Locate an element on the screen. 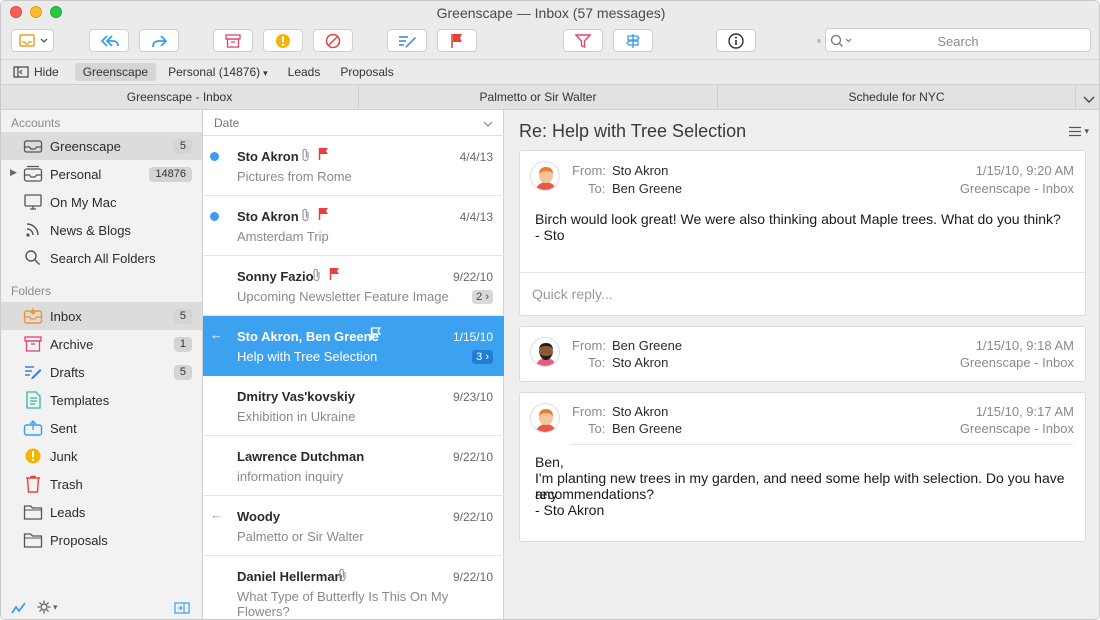  accounts-header: Accounts is located at coordinates (36, 123).